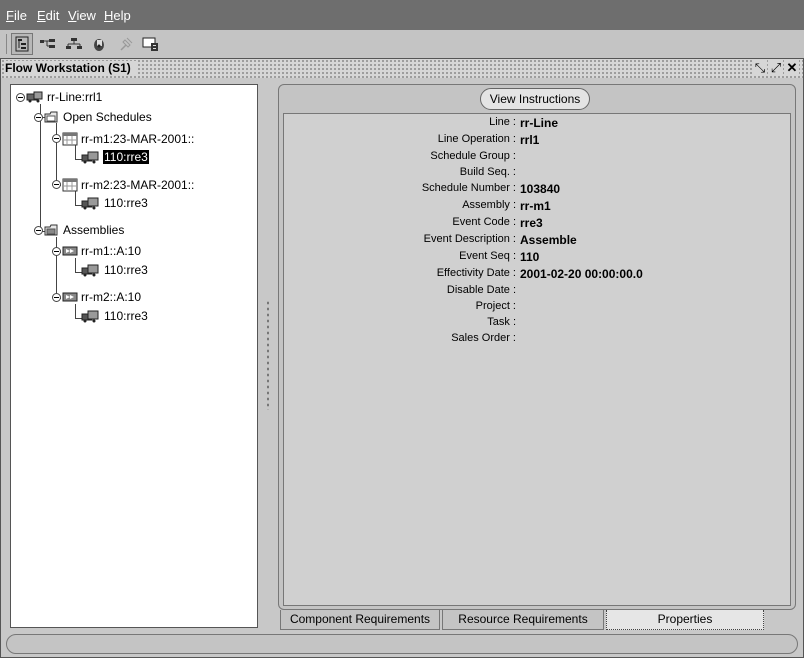  What do you see at coordinates (539, 123) in the screenshot?
I see `prop-value-line: rr-Line` at bounding box center [539, 123].